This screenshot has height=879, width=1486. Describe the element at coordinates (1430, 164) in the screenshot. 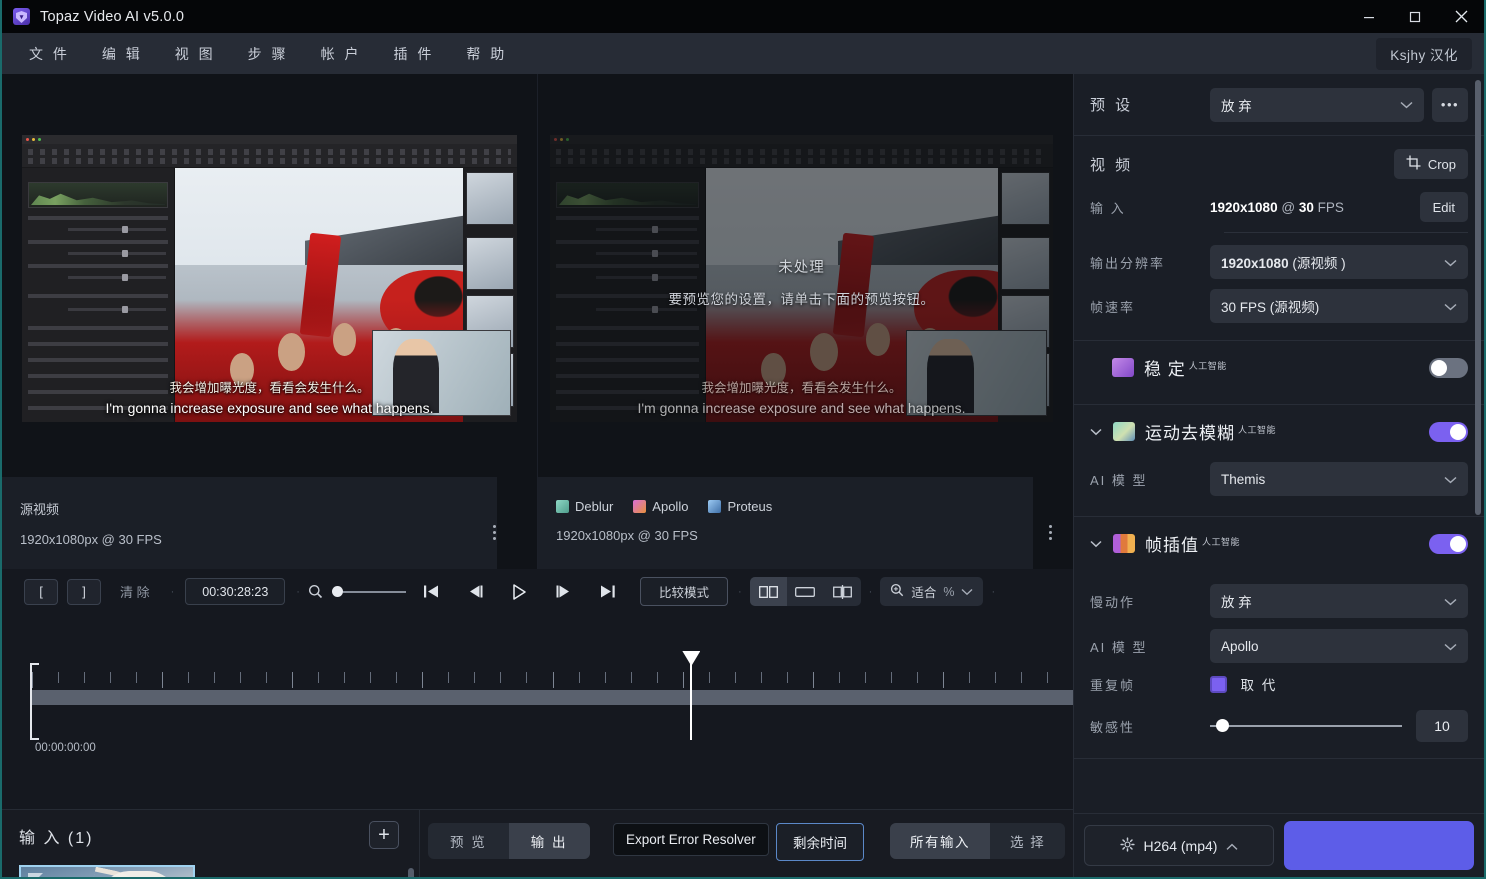

I see `crop-button: Crop` at that location.